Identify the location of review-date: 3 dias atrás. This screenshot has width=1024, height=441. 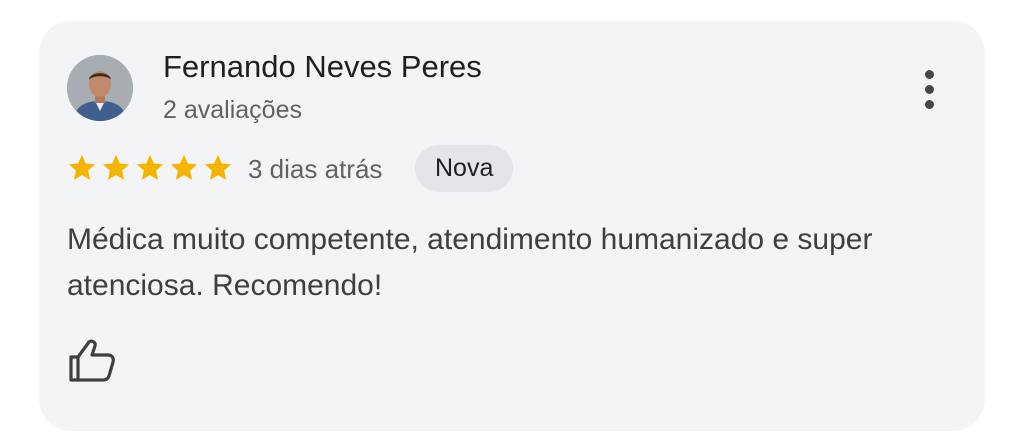
(315, 169).